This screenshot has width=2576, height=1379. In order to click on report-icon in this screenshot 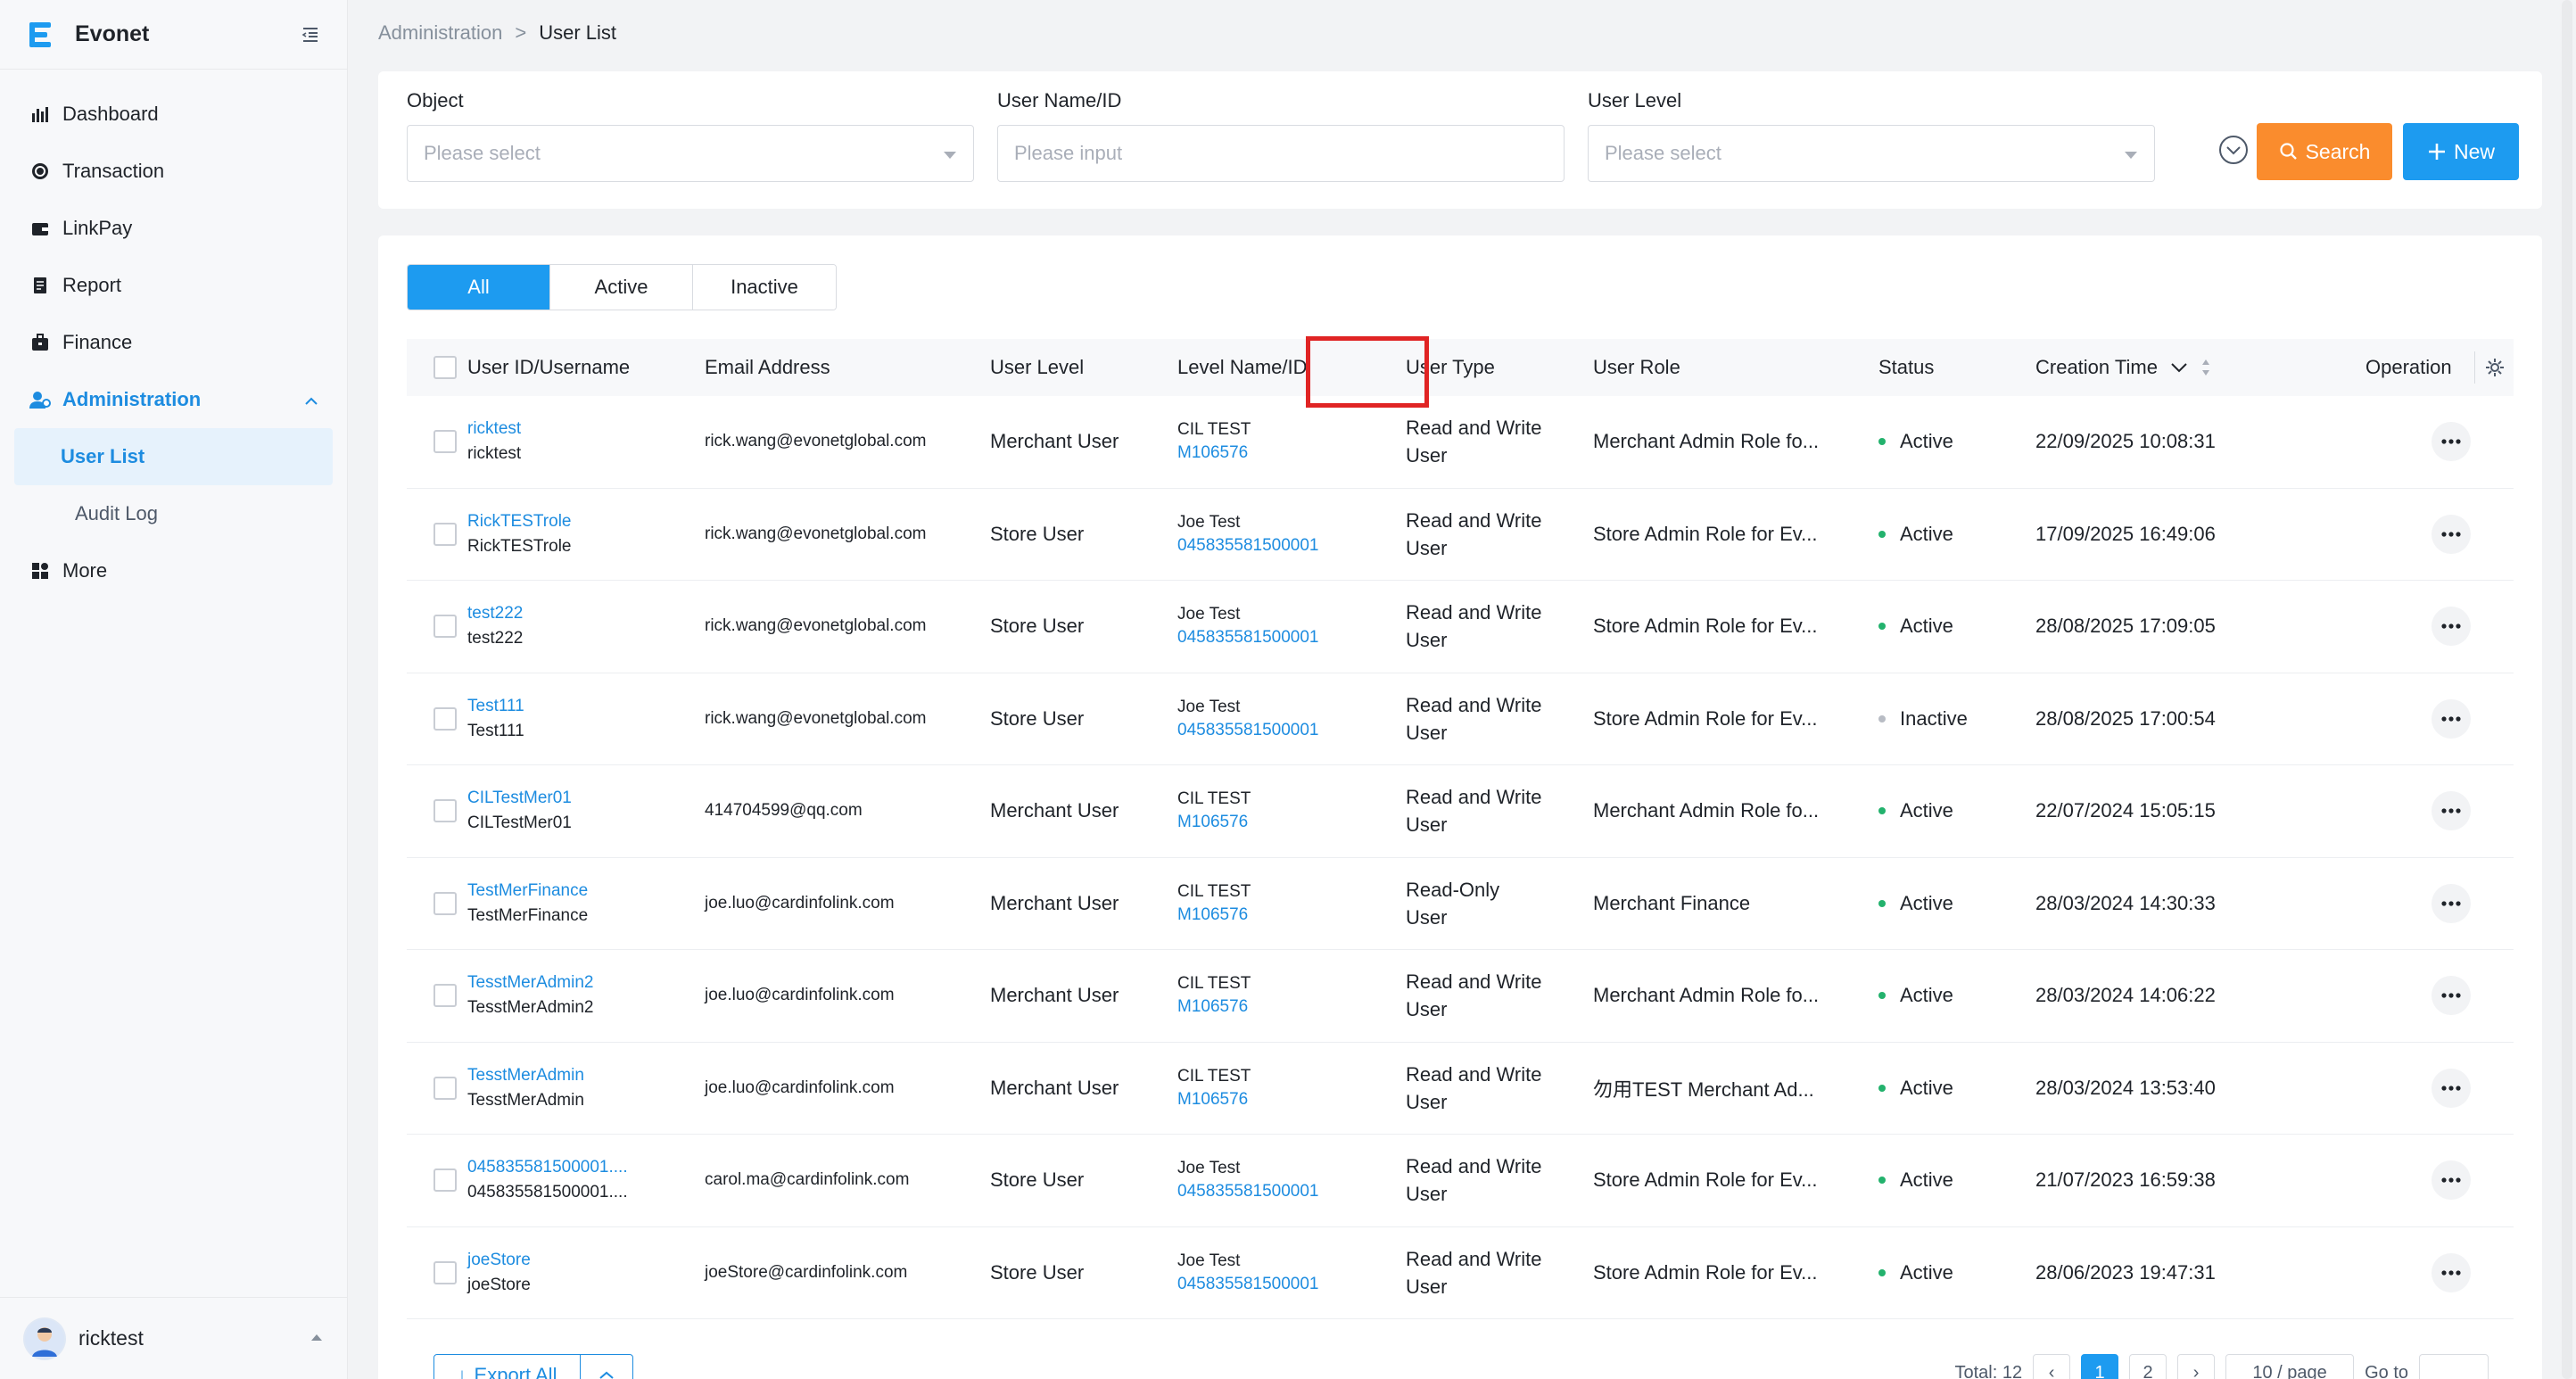, I will do `click(40, 285)`.